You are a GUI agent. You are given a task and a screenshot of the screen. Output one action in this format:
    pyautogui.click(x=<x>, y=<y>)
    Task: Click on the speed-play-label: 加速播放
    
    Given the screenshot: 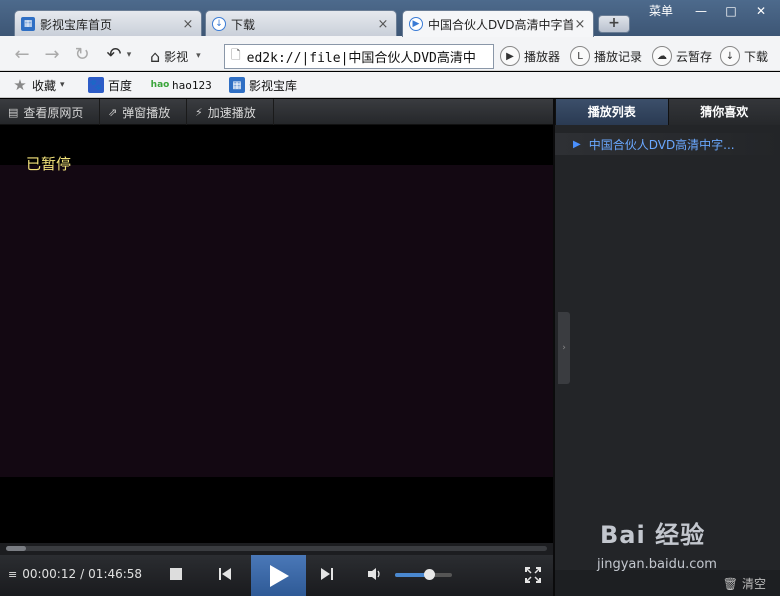 What is the action you would take?
    pyautogui.click(x=231, y=112)
    